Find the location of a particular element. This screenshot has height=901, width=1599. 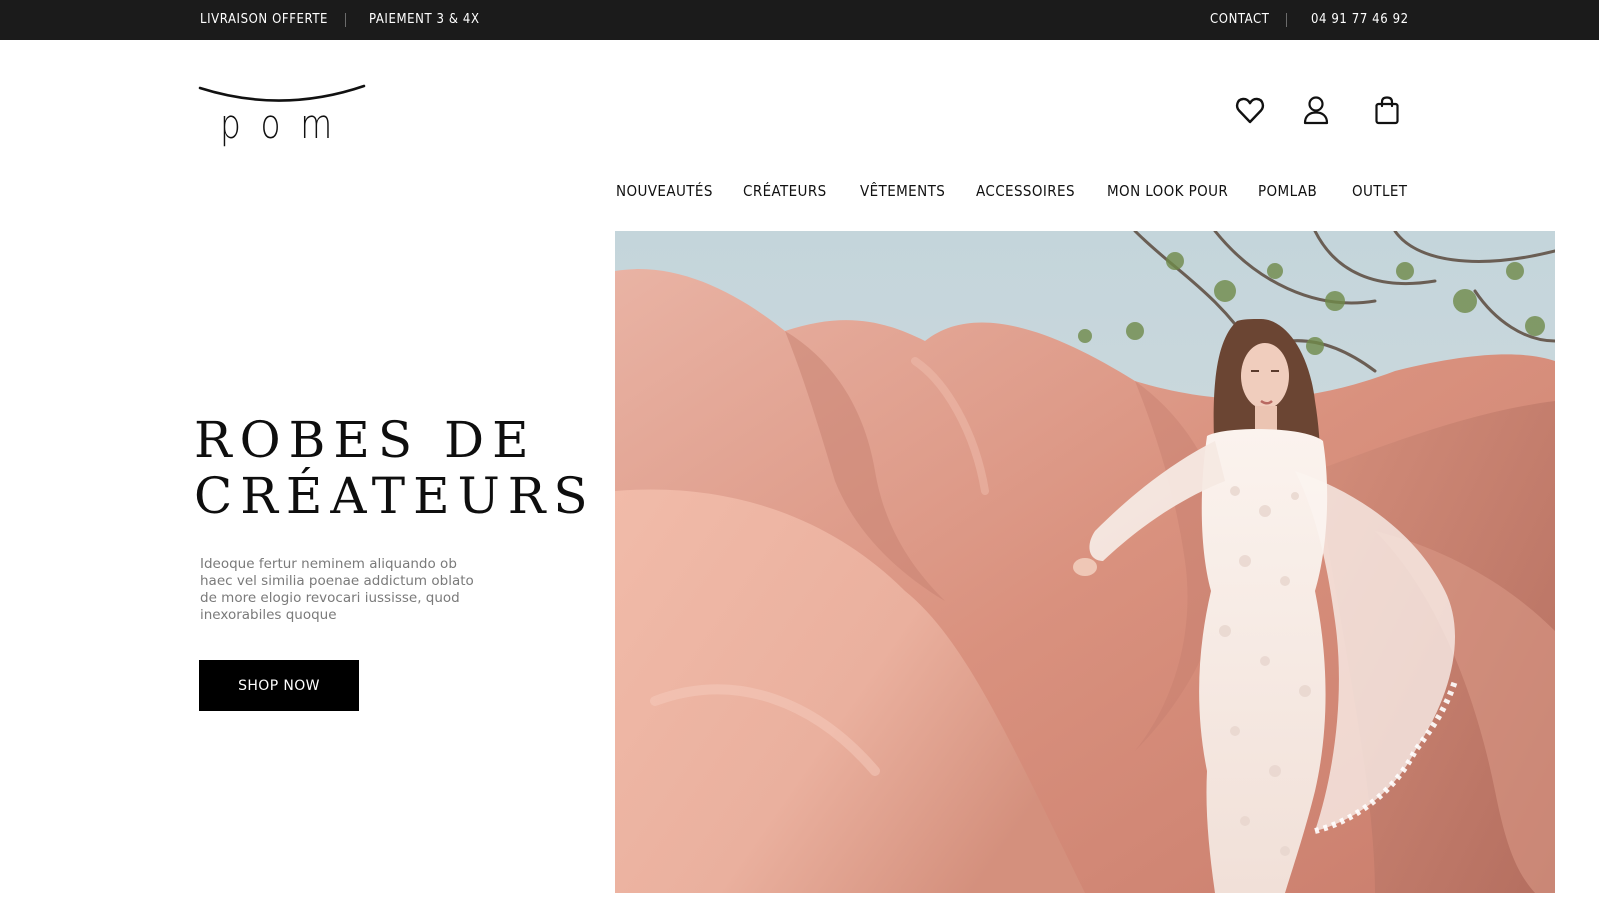

nav-item-vetements: VÊTEMENTS is located at coordinates (902, 191).